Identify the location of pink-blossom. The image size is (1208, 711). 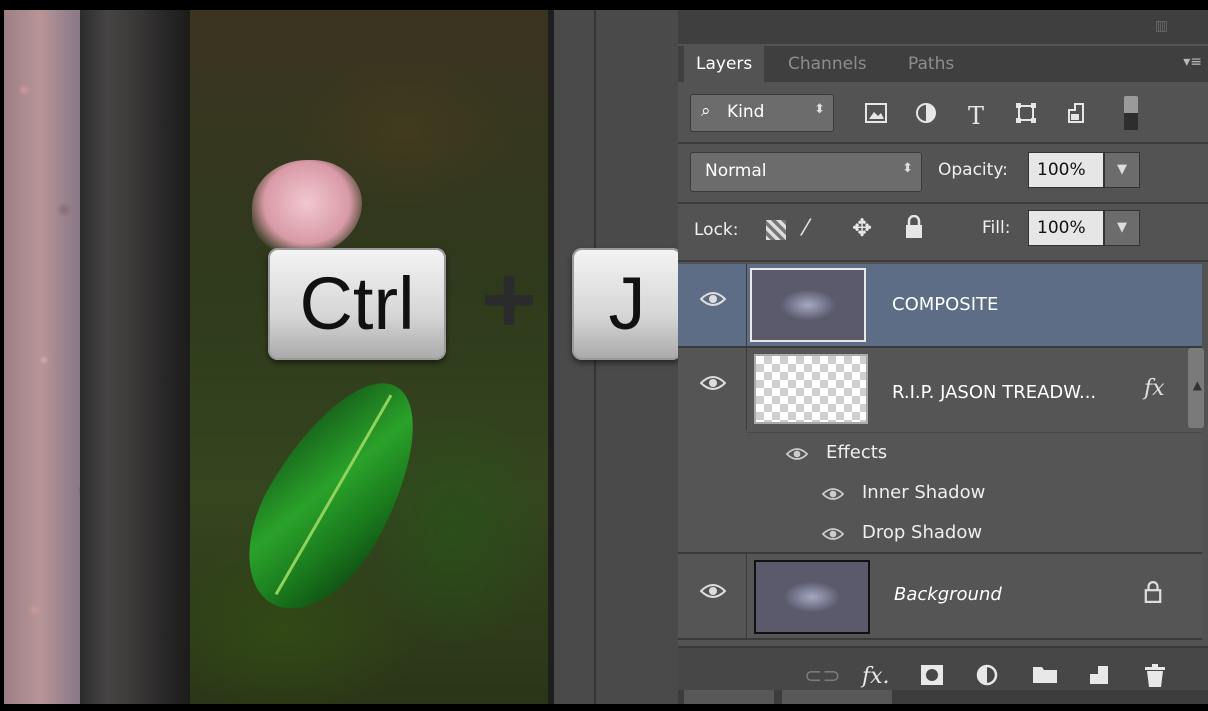
(307, 207).